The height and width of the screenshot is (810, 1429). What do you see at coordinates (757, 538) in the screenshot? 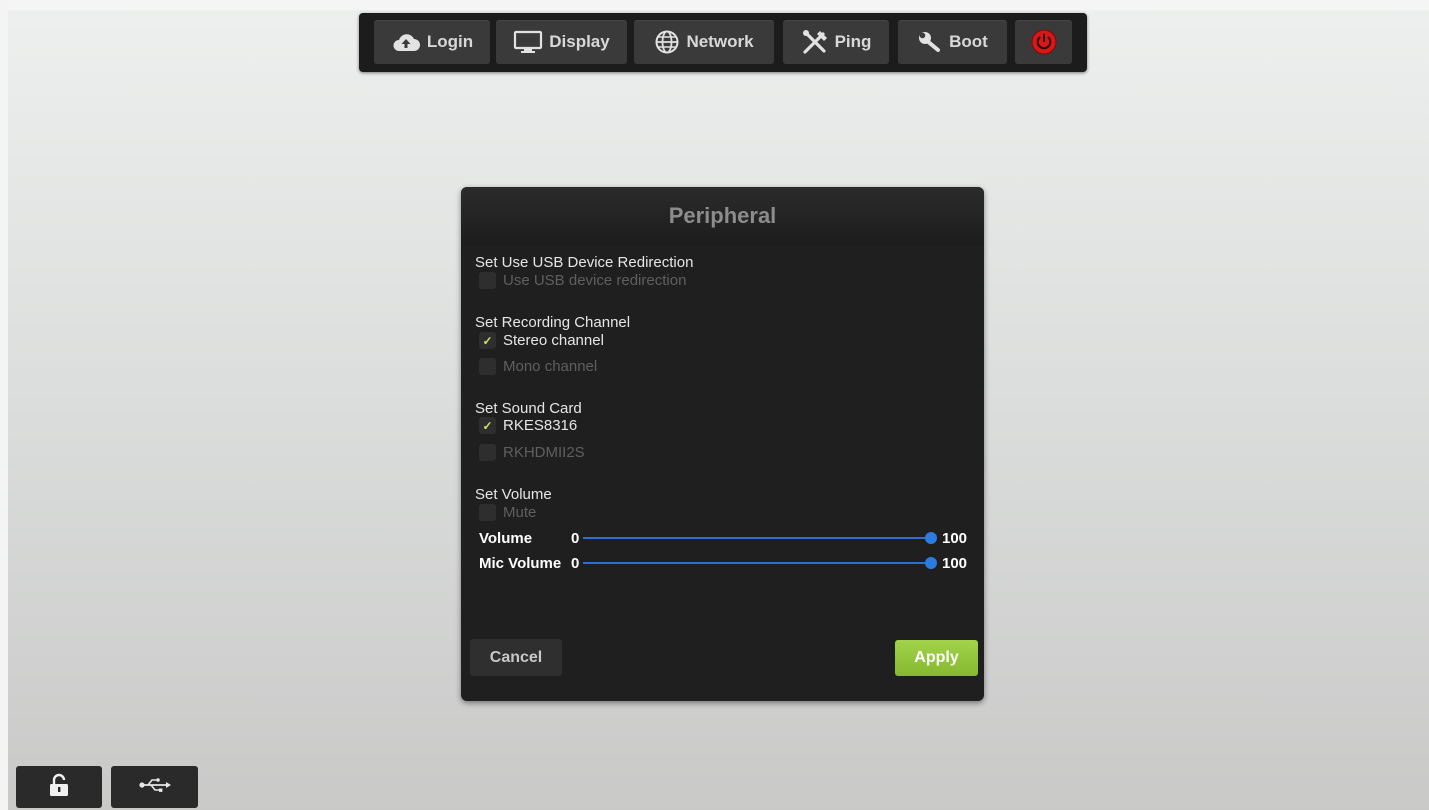
I see `volume-slider-track` at bounding box center [757, 538].